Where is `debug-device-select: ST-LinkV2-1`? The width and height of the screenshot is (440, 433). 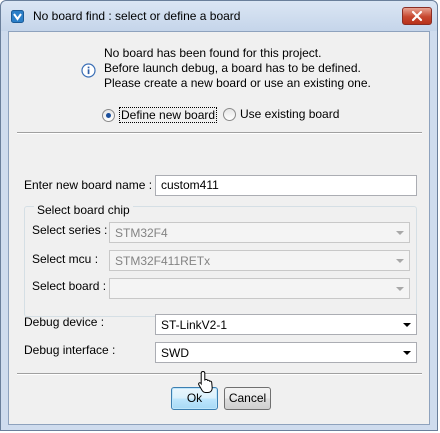 debug-device-select: ST-LinkV2-1 is located at coordinates (286, 324).